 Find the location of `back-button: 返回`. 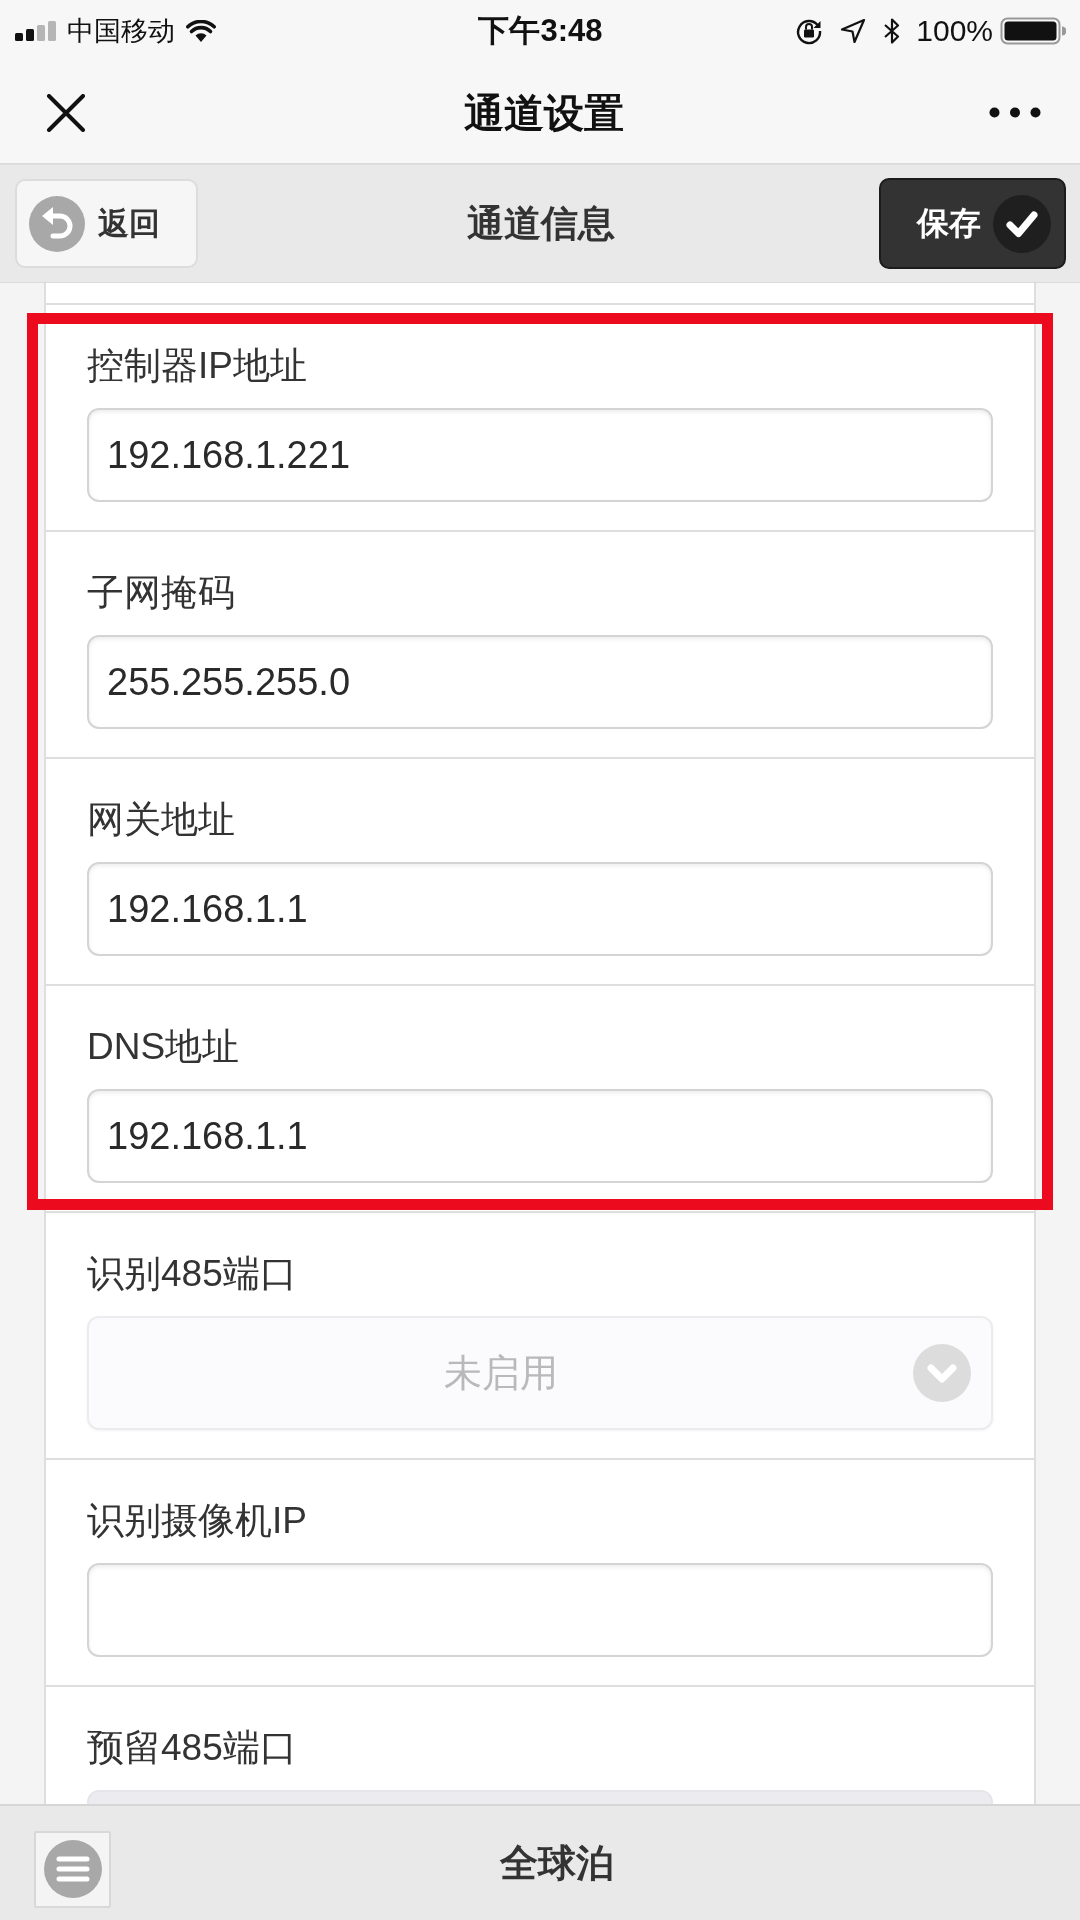

back-button: 返回 is located at coordinates (106, 223).